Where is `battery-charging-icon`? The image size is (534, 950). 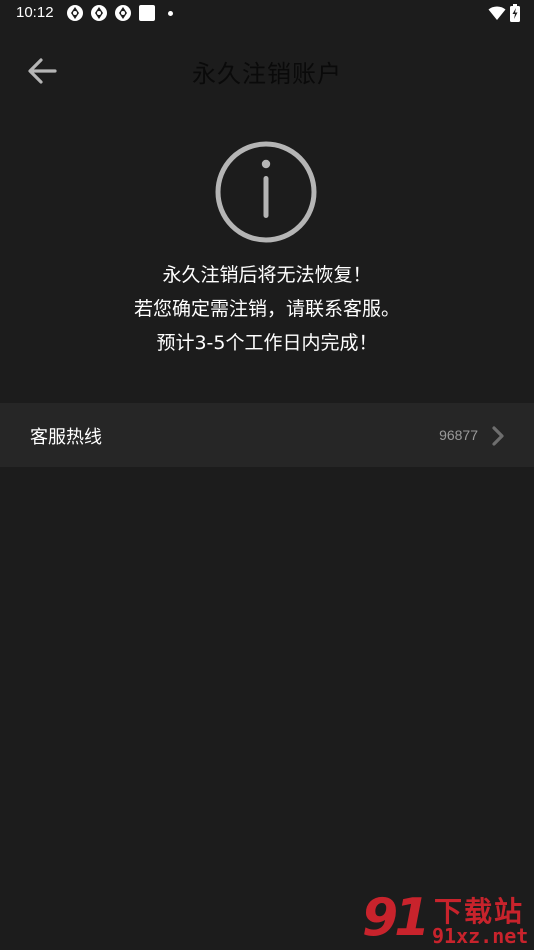
battery-charging-icon is located at coordinates (515, 13).